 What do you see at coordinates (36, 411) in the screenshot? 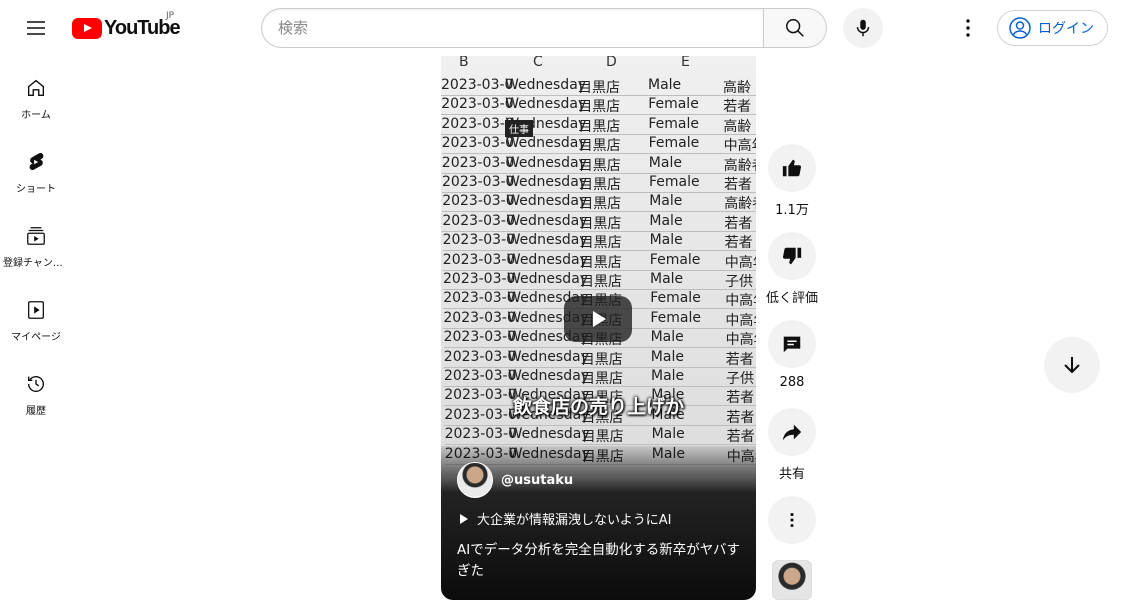
I see `guide-label-history: 履歴` at bounding box center [36, 411].